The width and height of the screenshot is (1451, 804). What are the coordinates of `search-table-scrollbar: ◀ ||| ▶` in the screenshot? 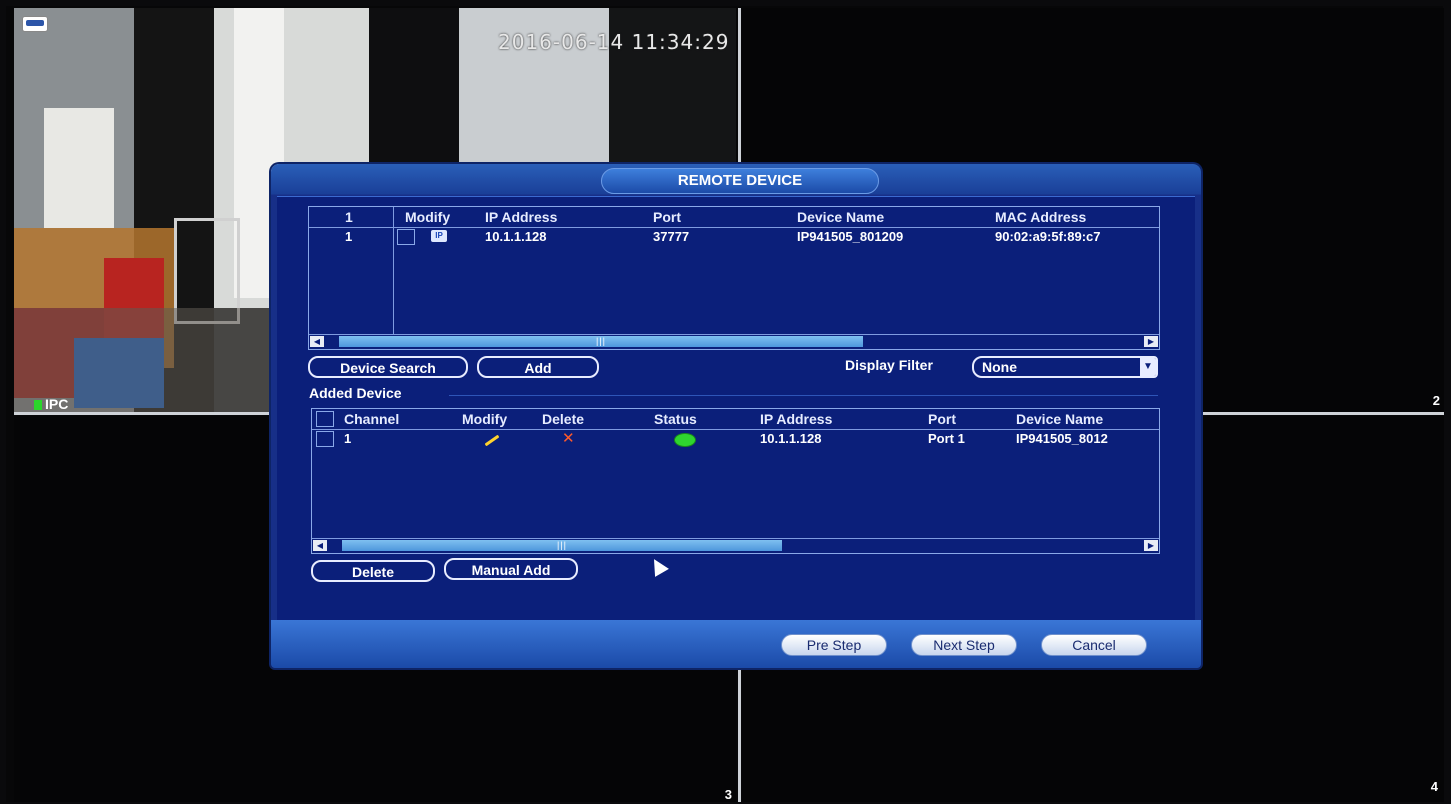 It's located at (734, 341).